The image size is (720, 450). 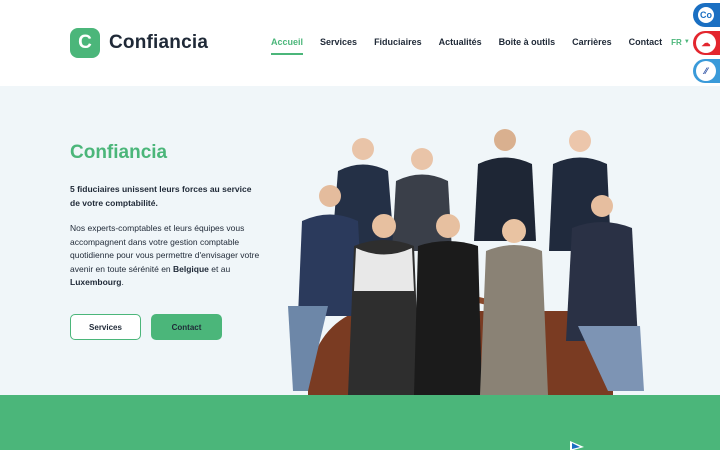 I want to click on side-icon-bar: Co ☁ ⁄⁄, so click(x=706, y=45).